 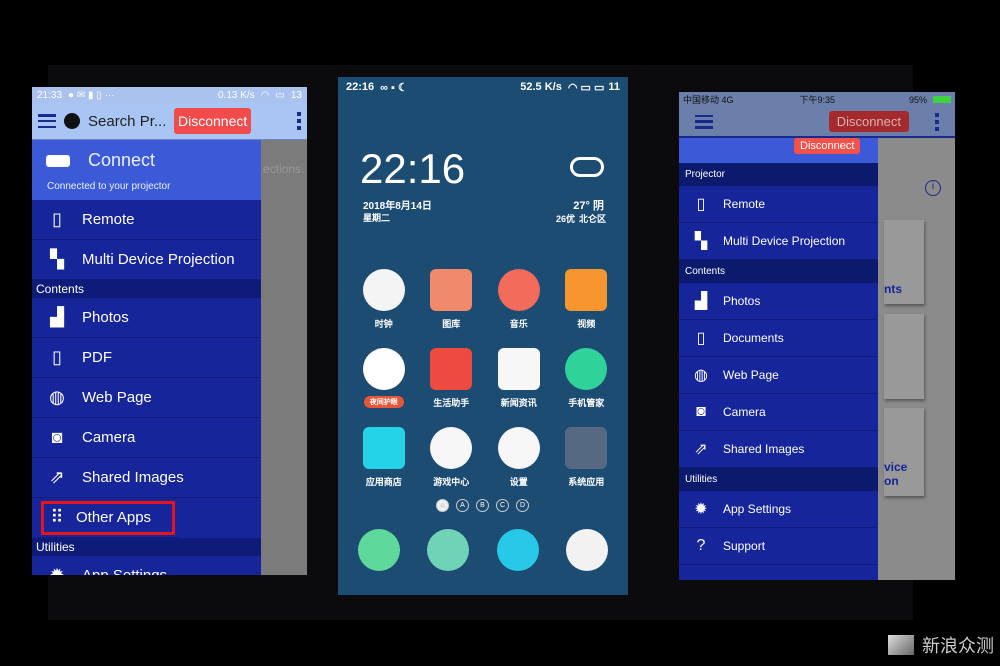 I want to click on page-indicator-dot: A, so click(x=462, y=505).